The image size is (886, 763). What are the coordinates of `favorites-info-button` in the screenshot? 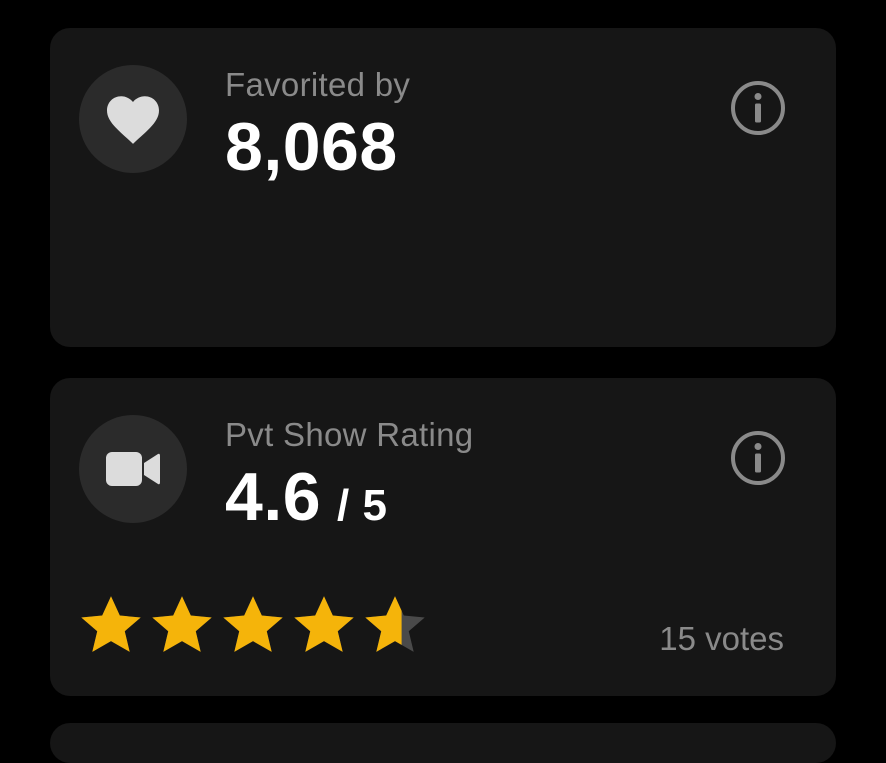 It's located at (758, 108).